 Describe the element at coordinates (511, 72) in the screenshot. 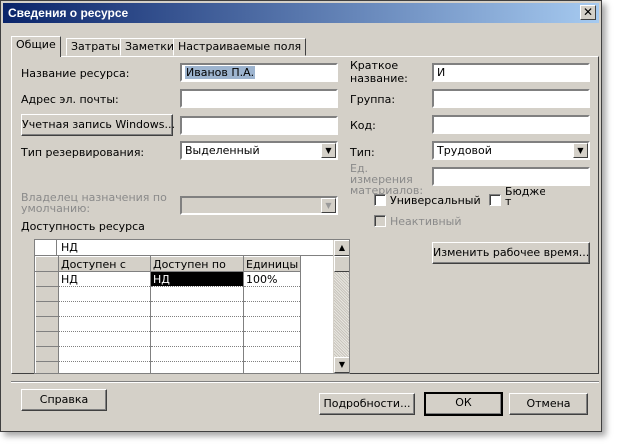

I see `short-name-field: И` at that location.